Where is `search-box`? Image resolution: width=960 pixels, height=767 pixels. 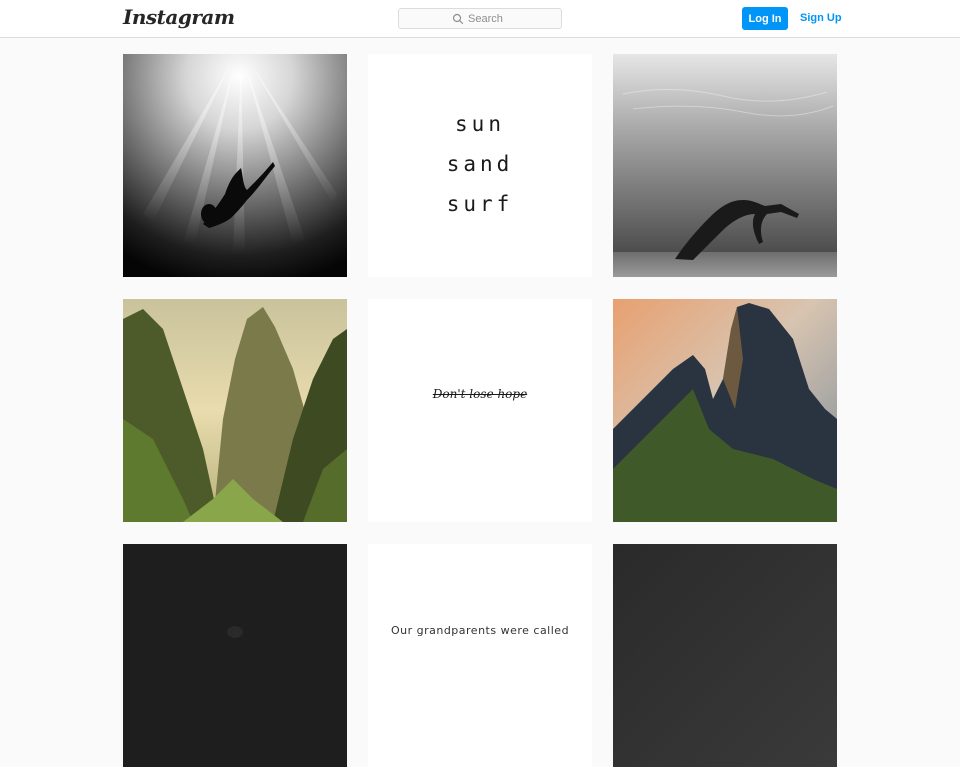
search-box is located at coordinates (480, 18).